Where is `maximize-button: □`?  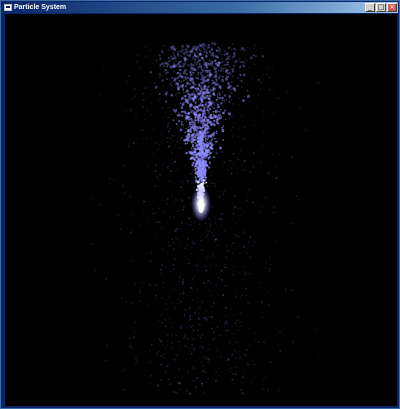
maximize-button: □ is located at coordinates (381, 7).